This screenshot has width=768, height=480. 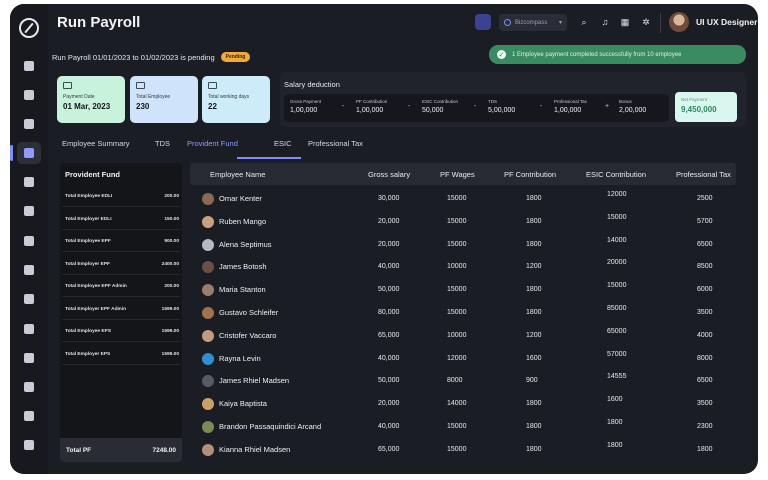 What do you see at coordinates (532, 381) in the screenshot?
I see `cell-pf: 900` at bounding box center [532, 381].